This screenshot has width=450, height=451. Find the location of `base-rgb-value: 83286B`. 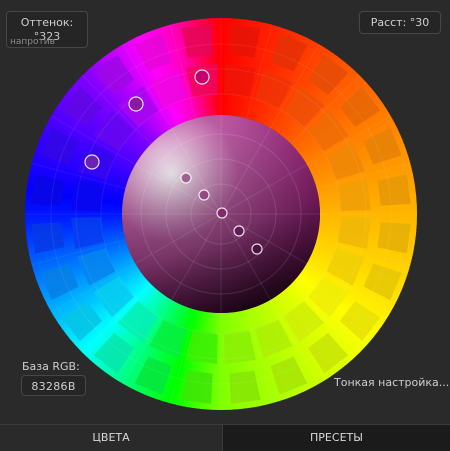

base-rgb-value: 83286B is located at coordinates (53, 386).